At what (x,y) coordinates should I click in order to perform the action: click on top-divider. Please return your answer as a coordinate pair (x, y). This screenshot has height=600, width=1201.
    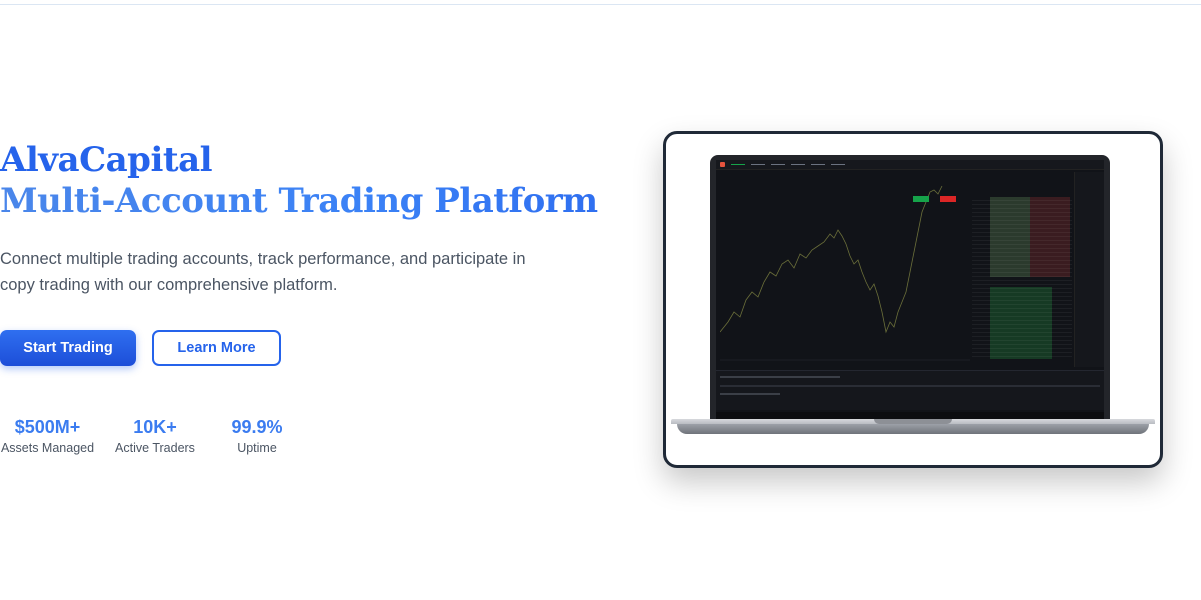
    Looking at the image, I should click on (600, 4).